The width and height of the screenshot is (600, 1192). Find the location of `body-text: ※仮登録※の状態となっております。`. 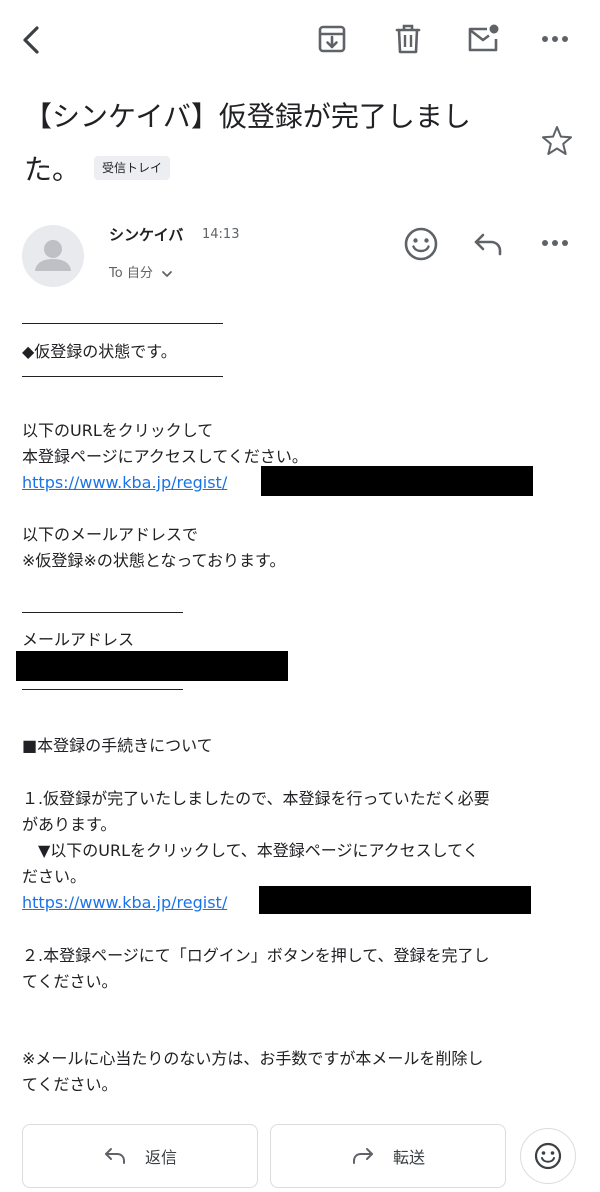

body-text: ※仮登録※の状態となっております。 is located at coordinates (154, 560).